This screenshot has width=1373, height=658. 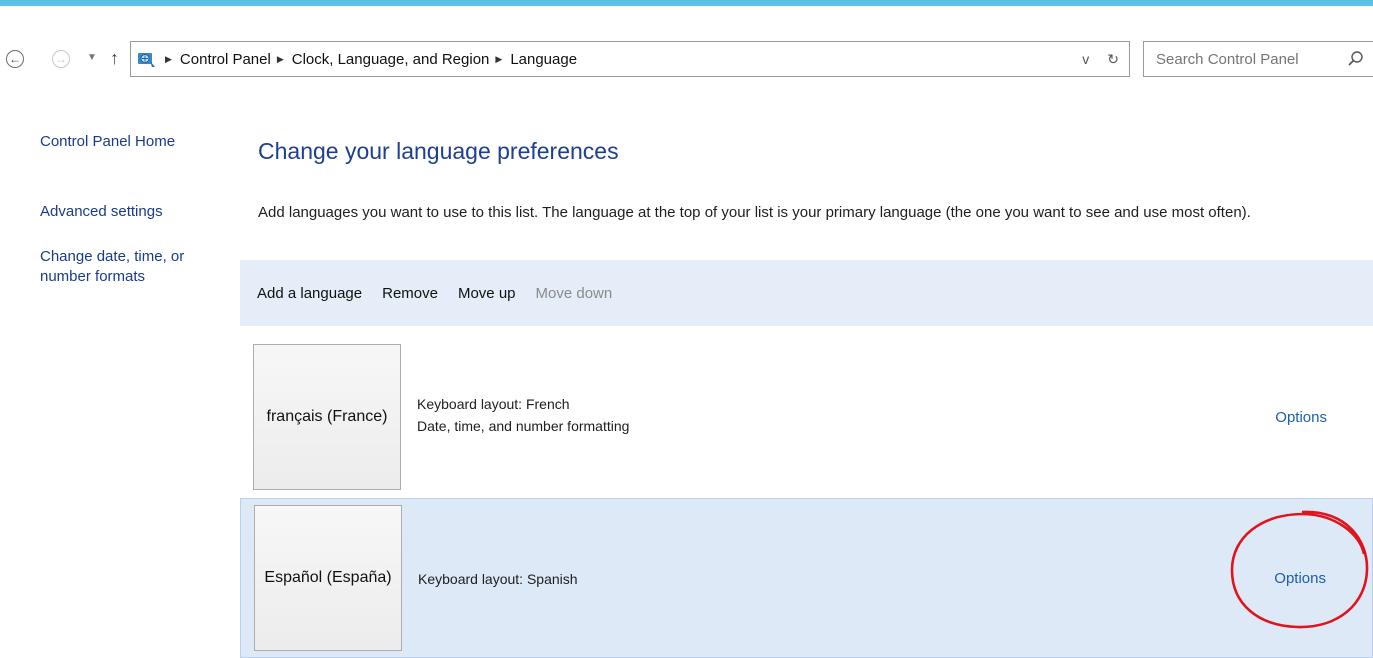 I want to click on address-dropdown-button: v, so click(x=1085, y=59).